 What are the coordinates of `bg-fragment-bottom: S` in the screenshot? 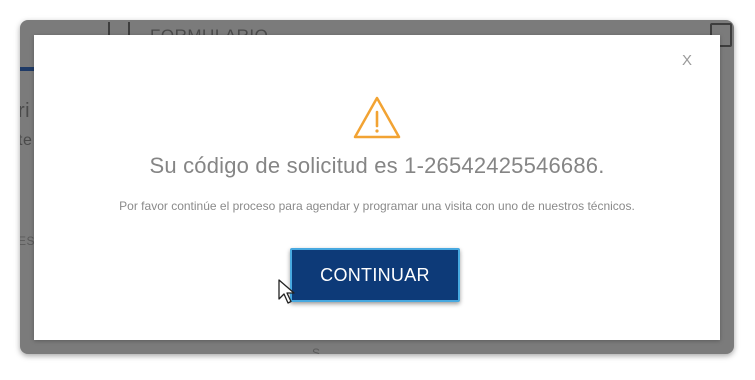 It's located at (316, 350).